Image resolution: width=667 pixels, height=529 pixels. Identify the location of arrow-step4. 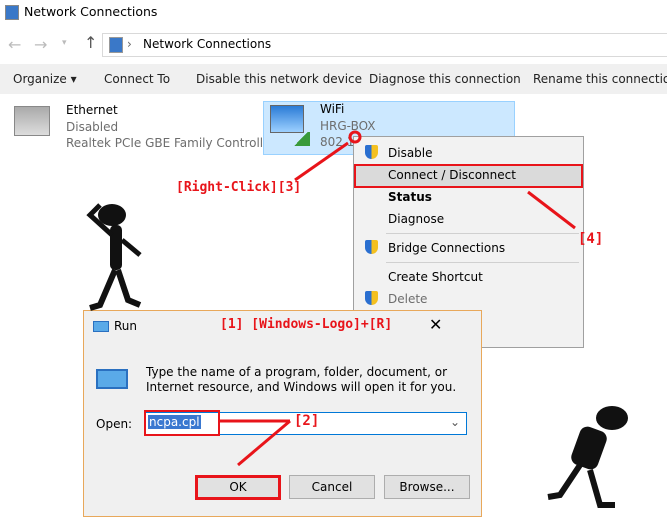
(551, 210).